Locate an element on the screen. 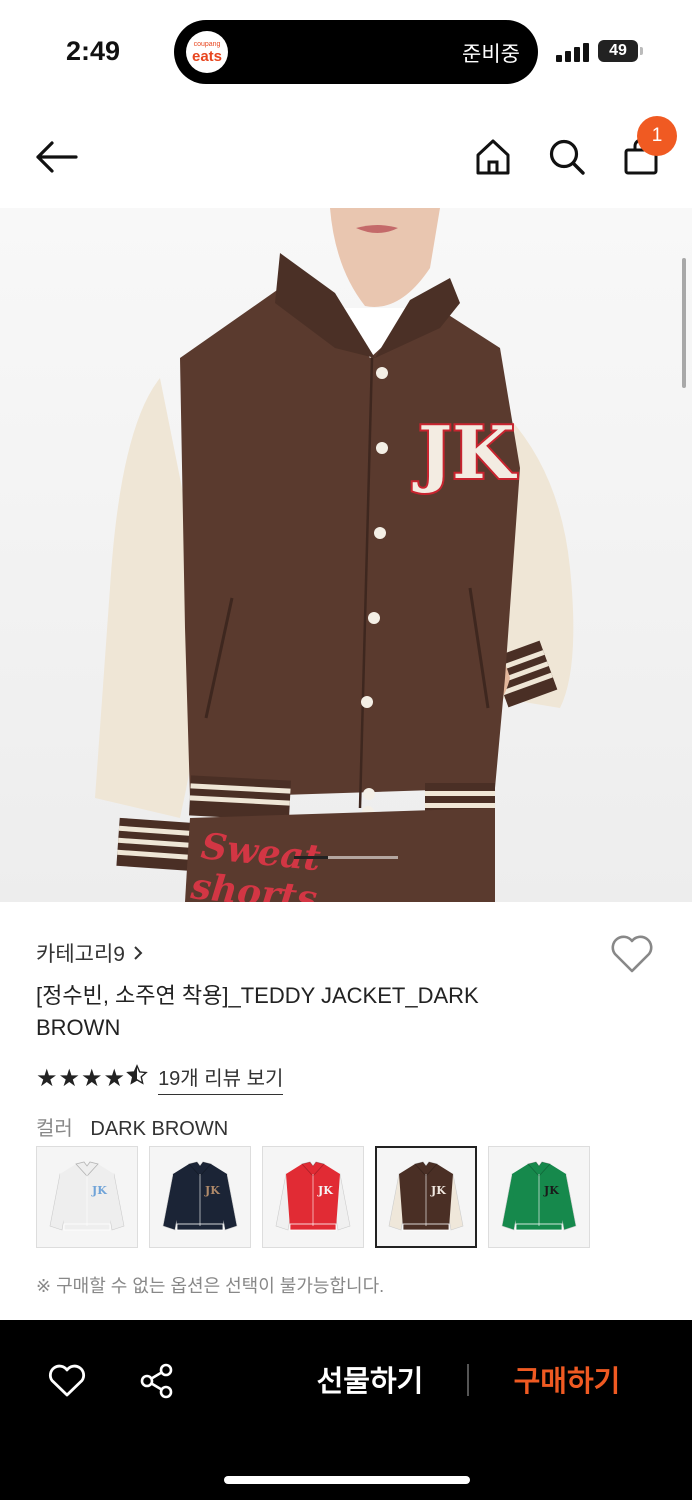  wishlist-button is located at coordinates (633, 957).